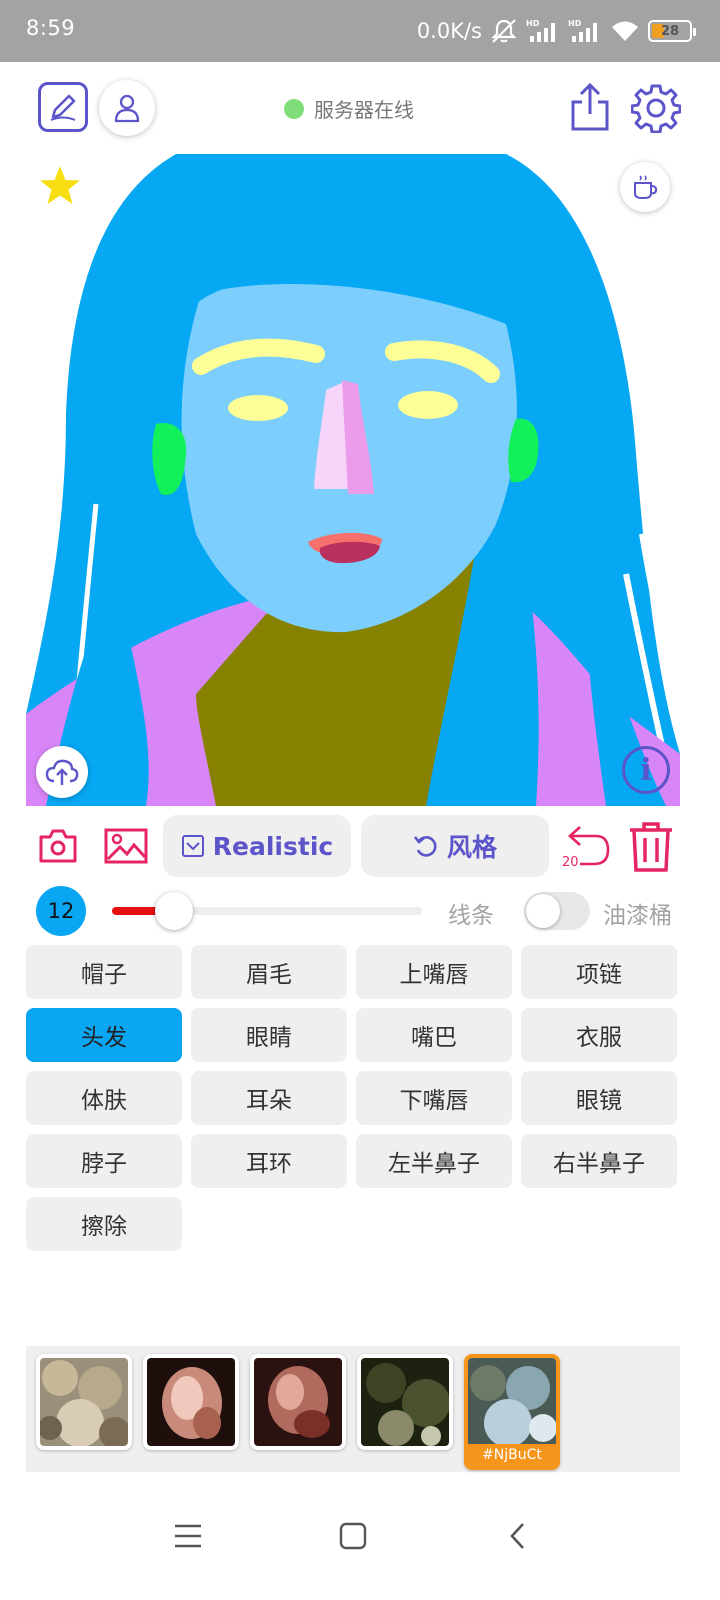 Image resolution: width=720 pixels, height=1600 pixels. I want to click on menu-nav-button, so click(188, 1536).